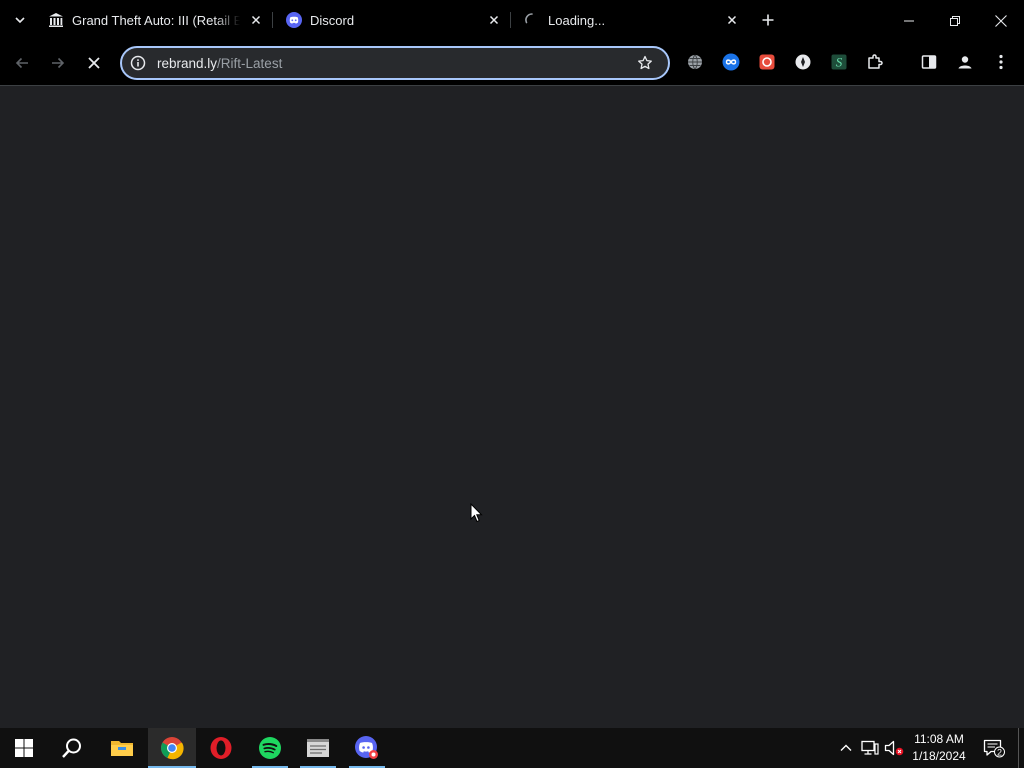 The image size is (1024, 768). I want to click on network-tray-button, so click(870, 748).